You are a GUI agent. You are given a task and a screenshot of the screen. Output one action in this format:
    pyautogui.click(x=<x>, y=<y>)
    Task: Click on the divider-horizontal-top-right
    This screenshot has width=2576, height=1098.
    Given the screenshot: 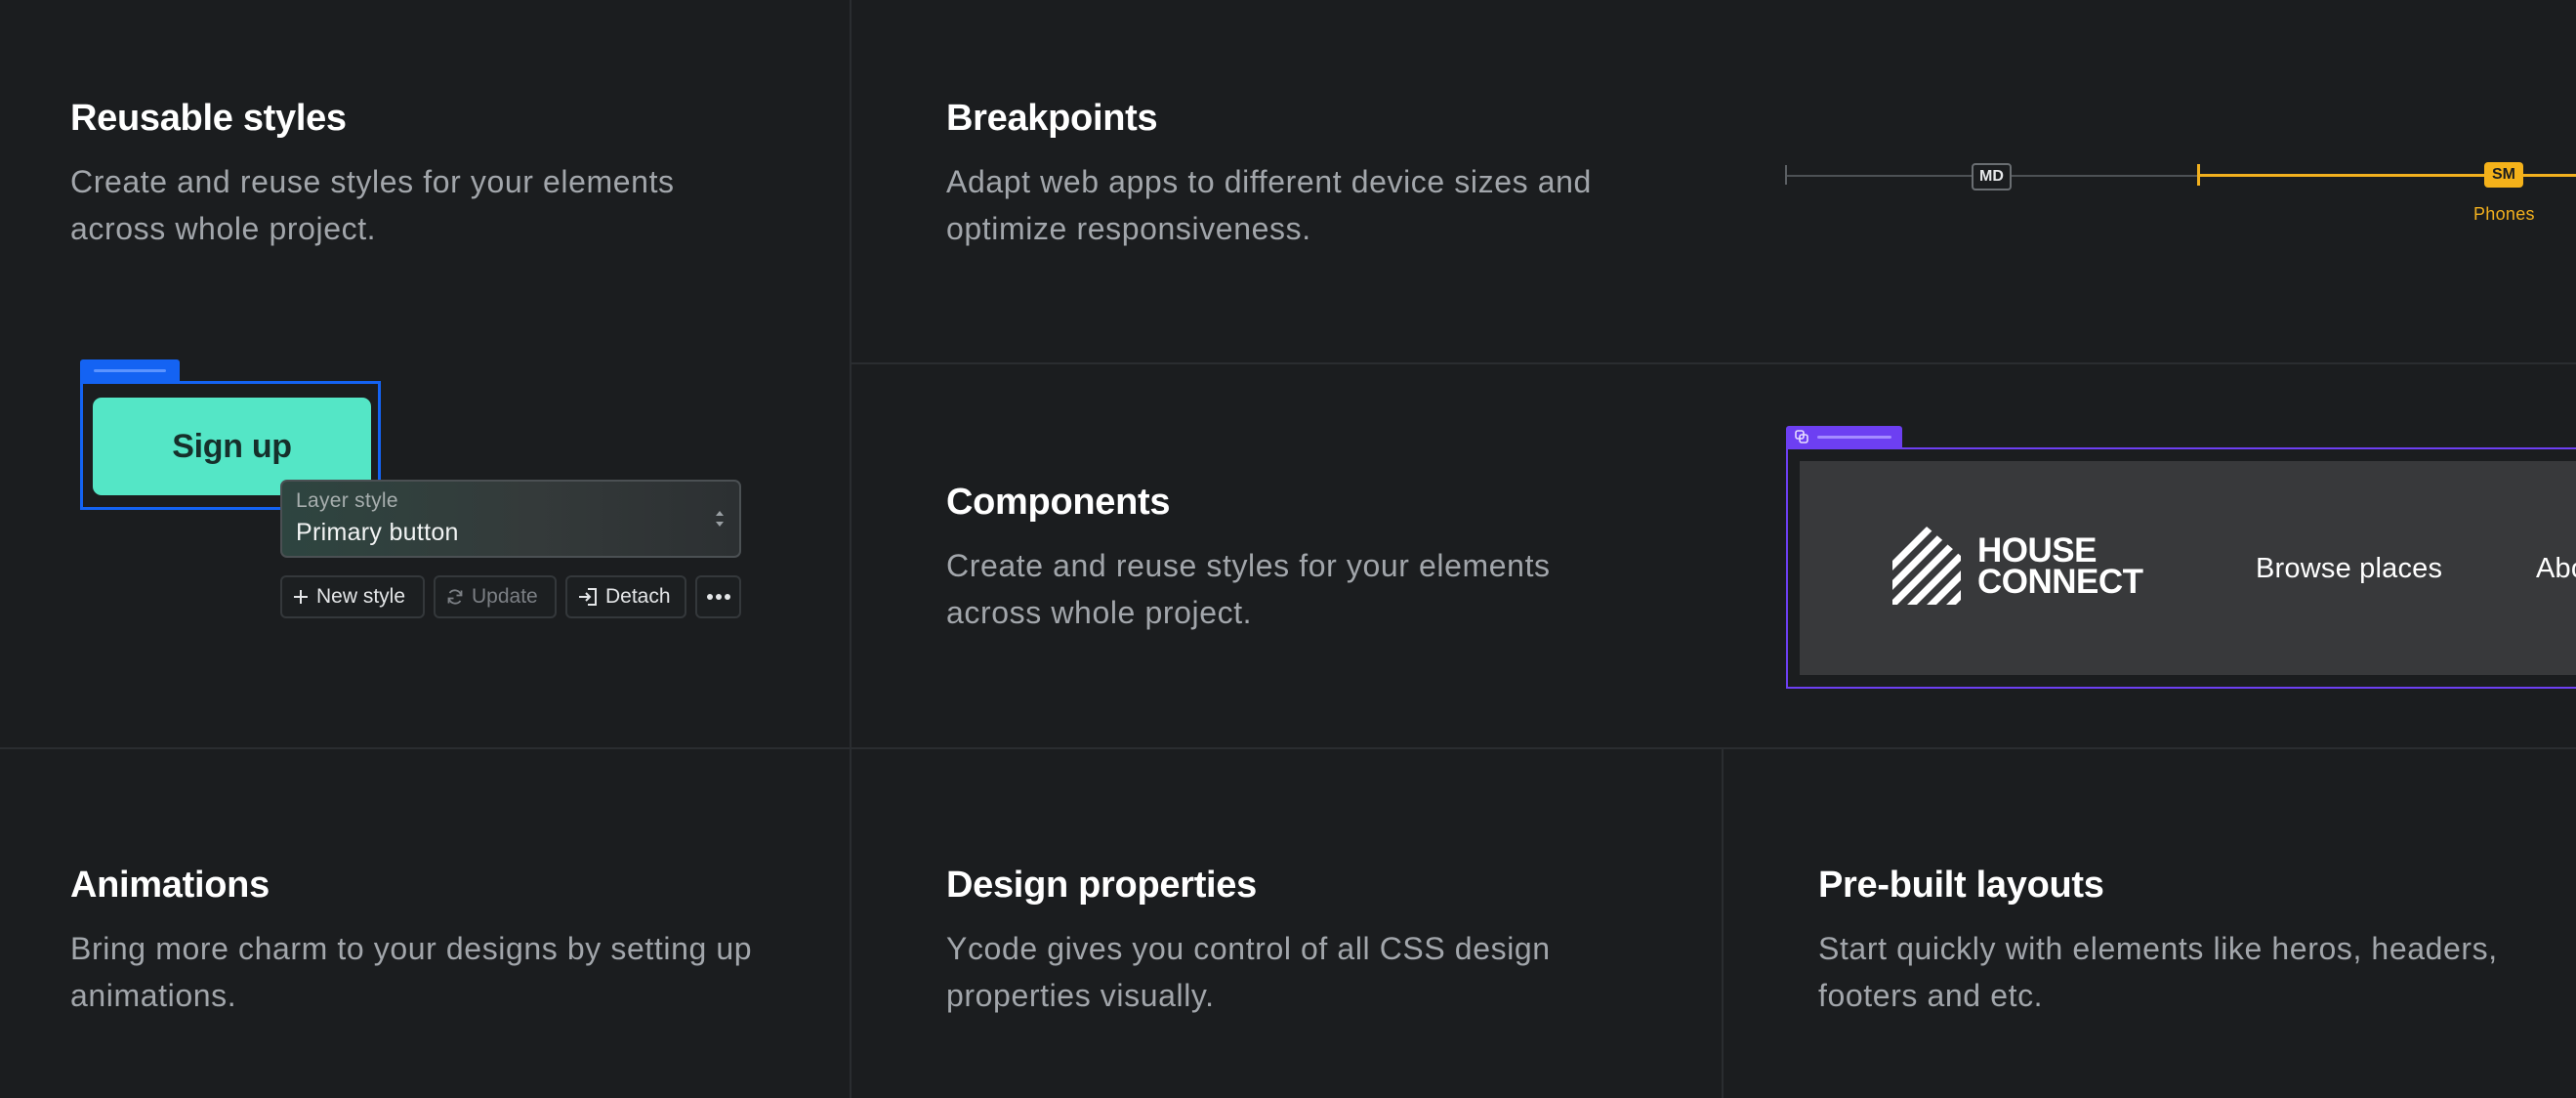 What is the action you would take?
    pyautogui.click(x=1714, y=363)
    